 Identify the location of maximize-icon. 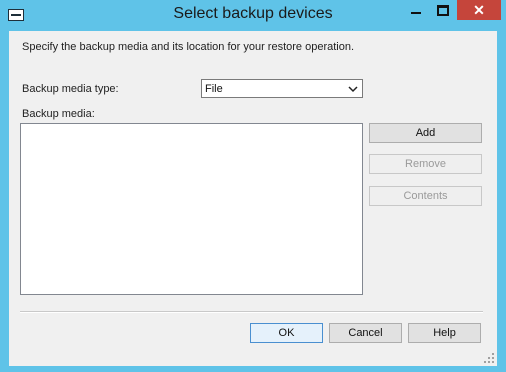
(443, 10).